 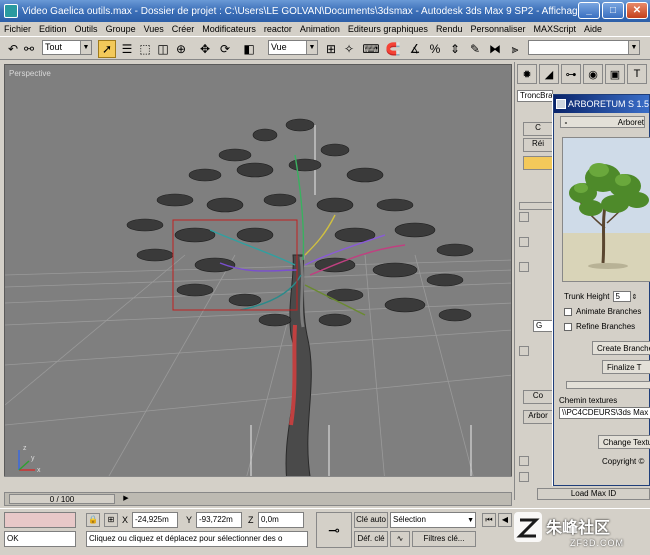 What do you see at coordinates (155, 520) in the screenshot?
I see `x-coordinate-field: -24,925m` at bounding box center [155, 520].